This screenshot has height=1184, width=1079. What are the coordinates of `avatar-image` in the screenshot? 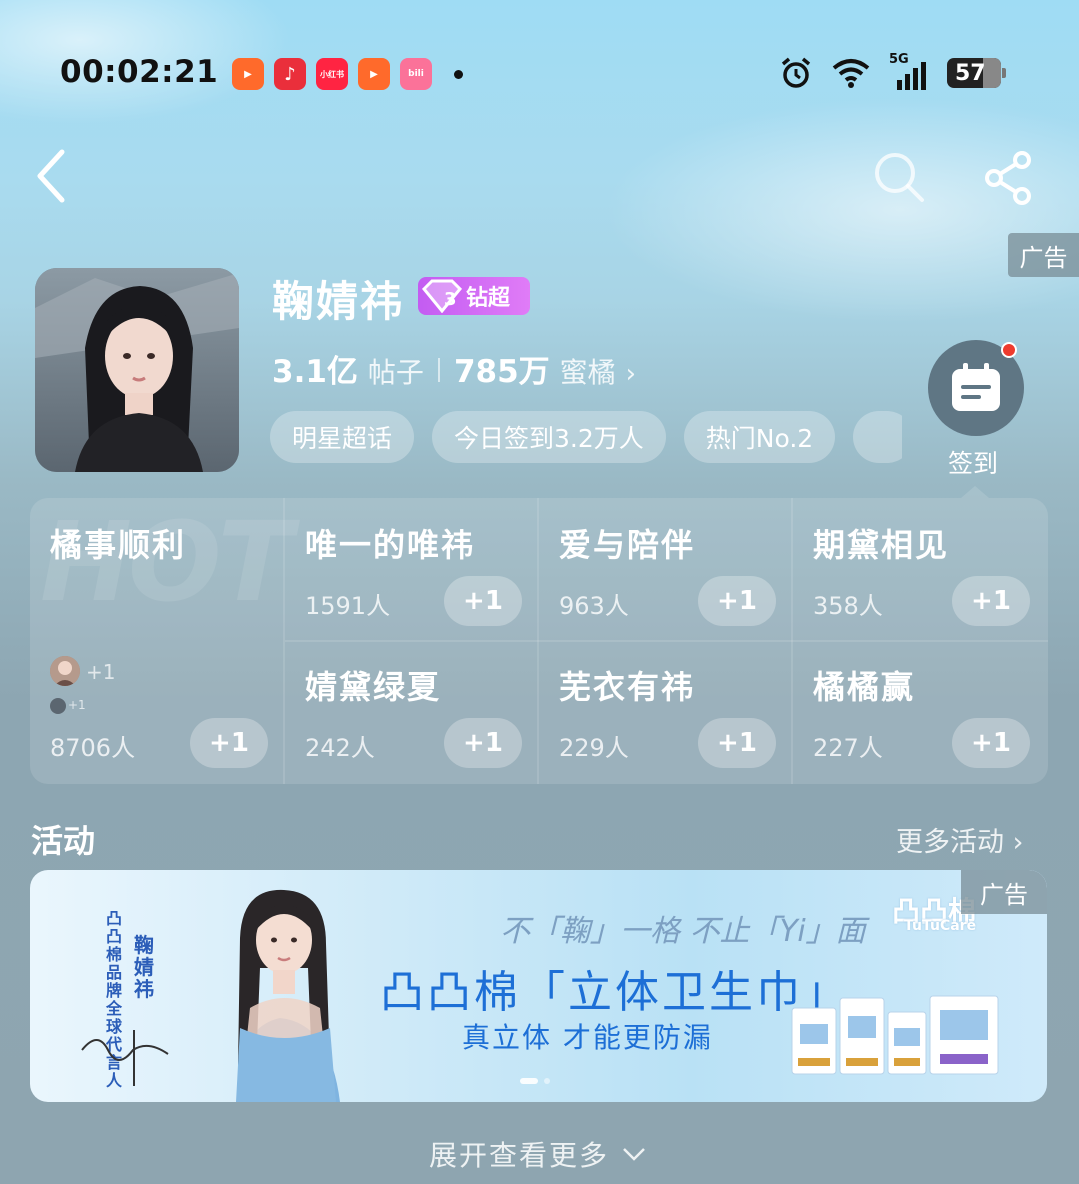 It's located at (137, 370).